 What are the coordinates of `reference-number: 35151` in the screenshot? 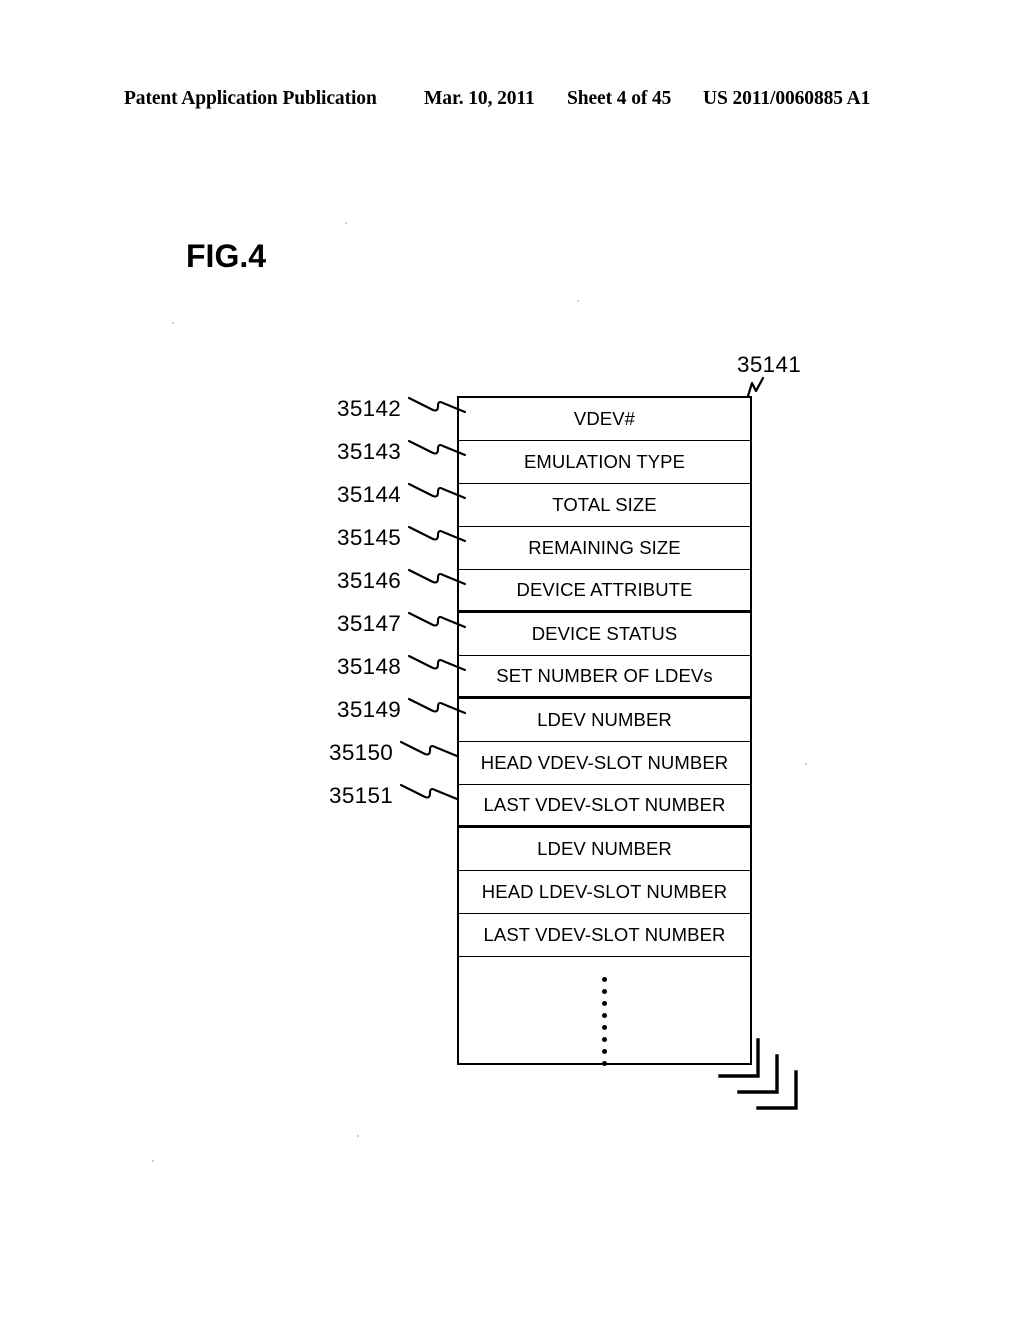 It's located at (361, 795).